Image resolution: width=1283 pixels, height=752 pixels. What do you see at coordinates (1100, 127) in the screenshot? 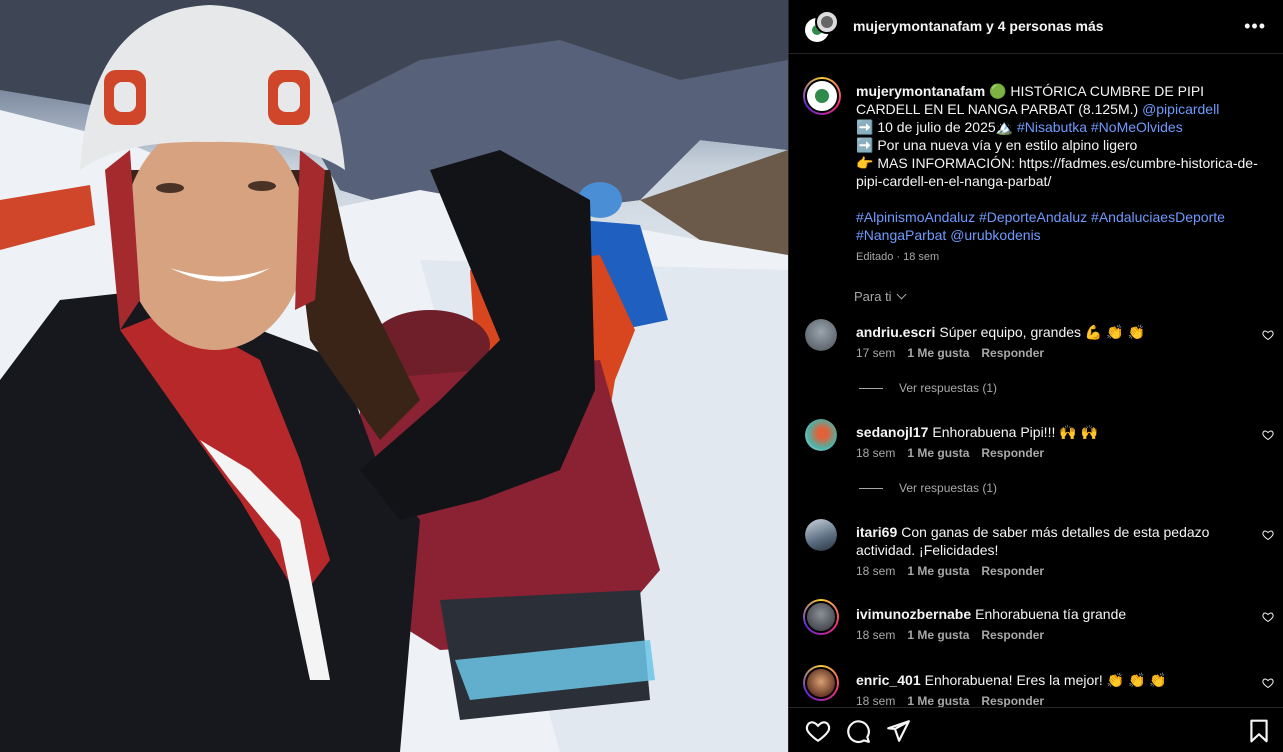
I see `hashtag-link: #Nisabutka #NoMeOlvides` at bounding box center [1100, 127].